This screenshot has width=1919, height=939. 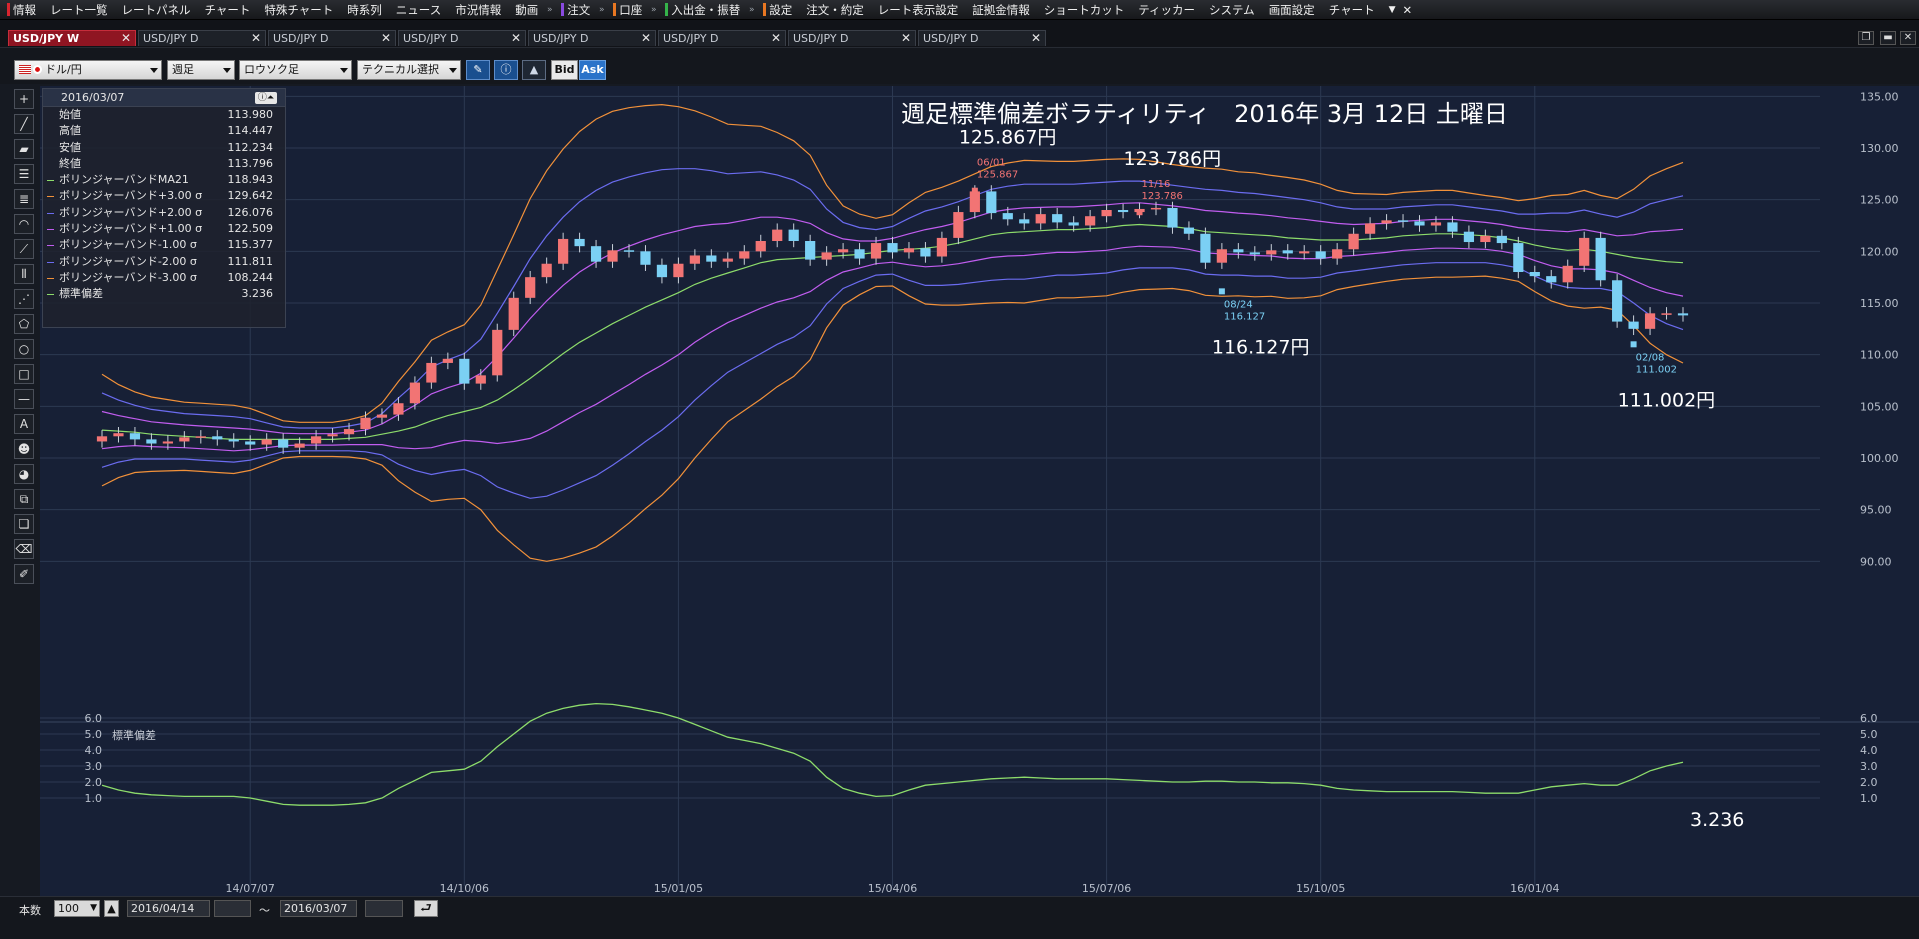 I want to click on restore-icon: ❐, so click(x=1866, y=38).